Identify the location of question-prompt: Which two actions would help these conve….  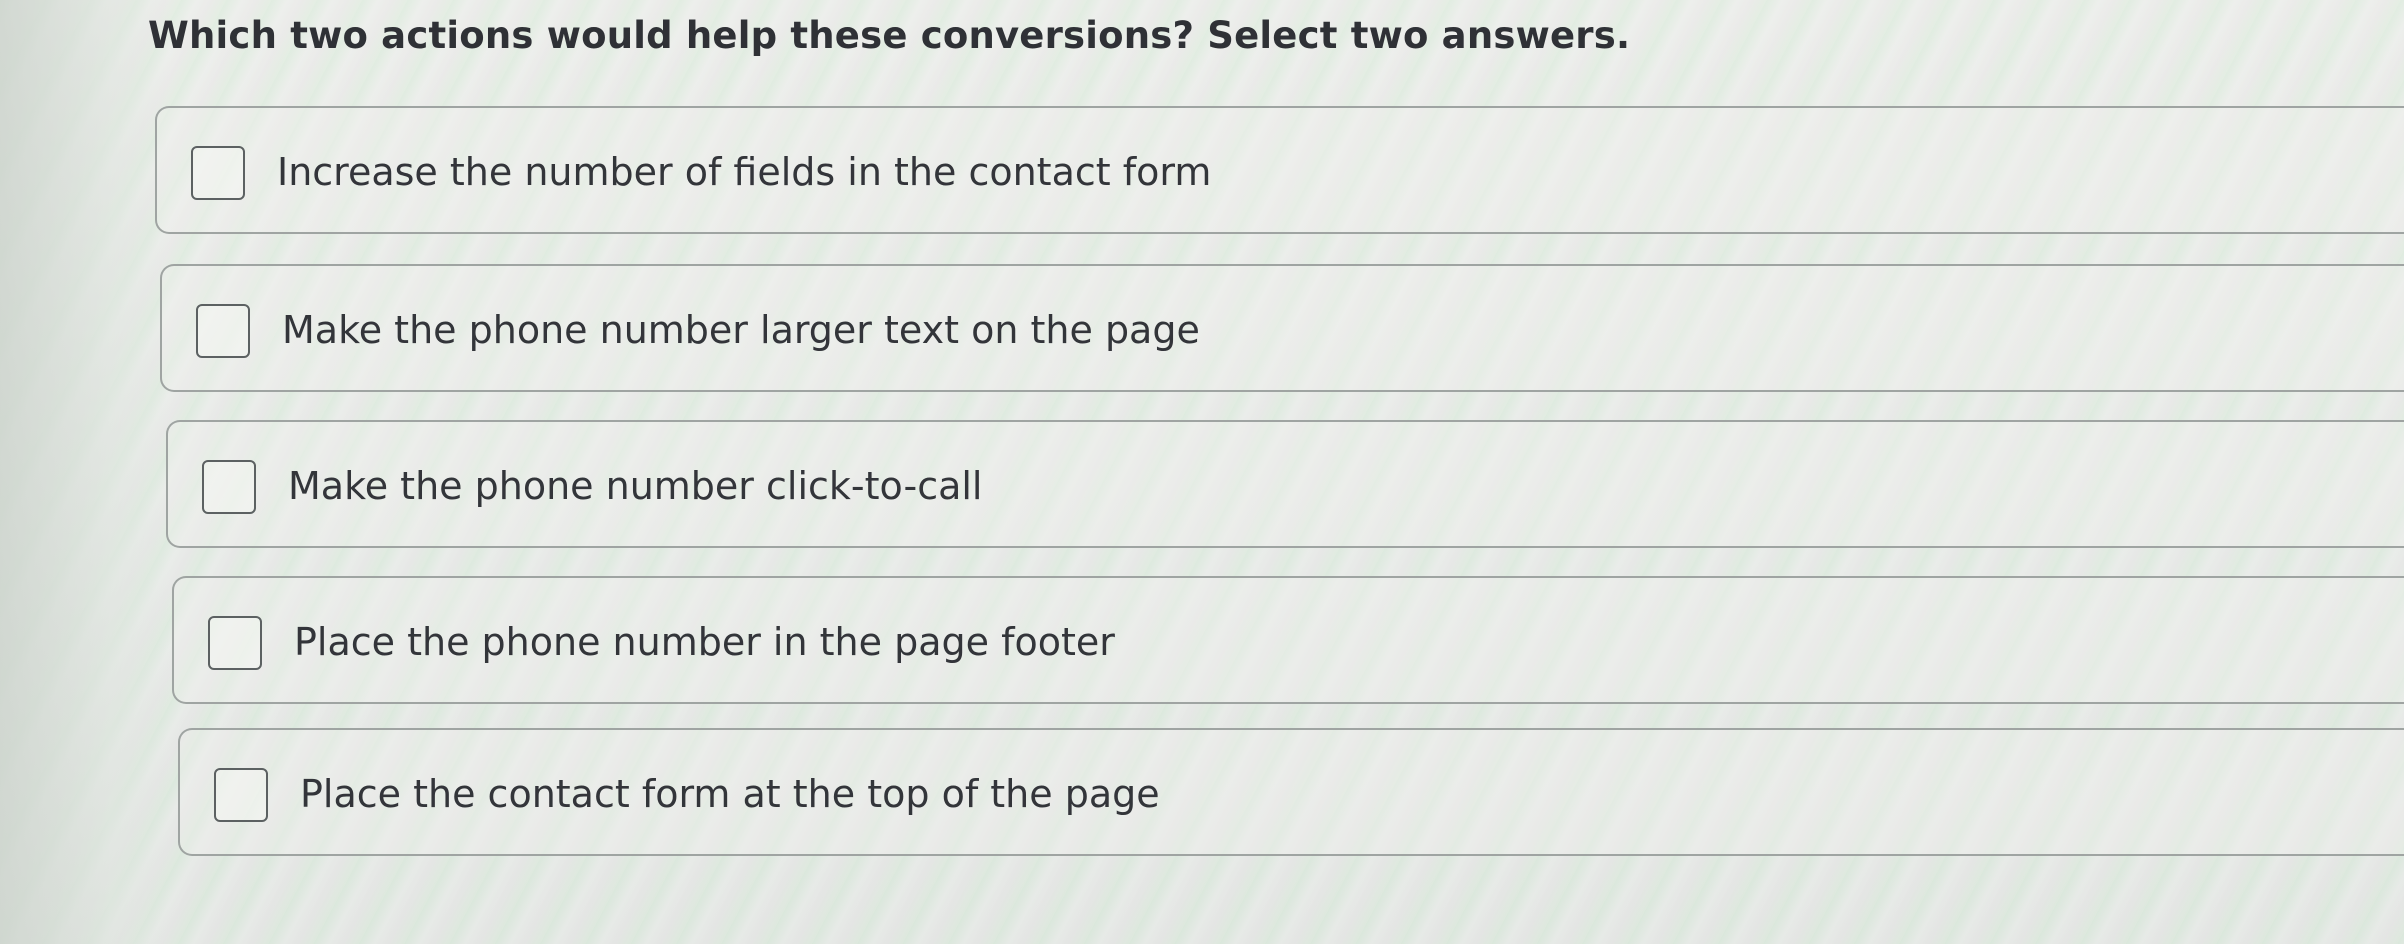
(889, 35).